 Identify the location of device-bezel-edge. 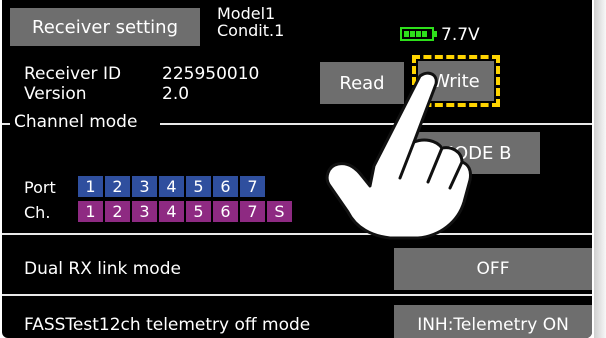
(600, 169).